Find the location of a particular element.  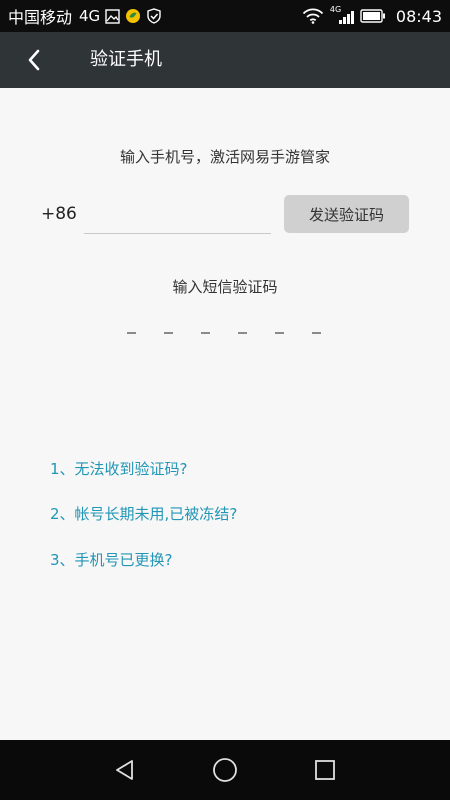

battery-icon is located at coordinates (373, 16).